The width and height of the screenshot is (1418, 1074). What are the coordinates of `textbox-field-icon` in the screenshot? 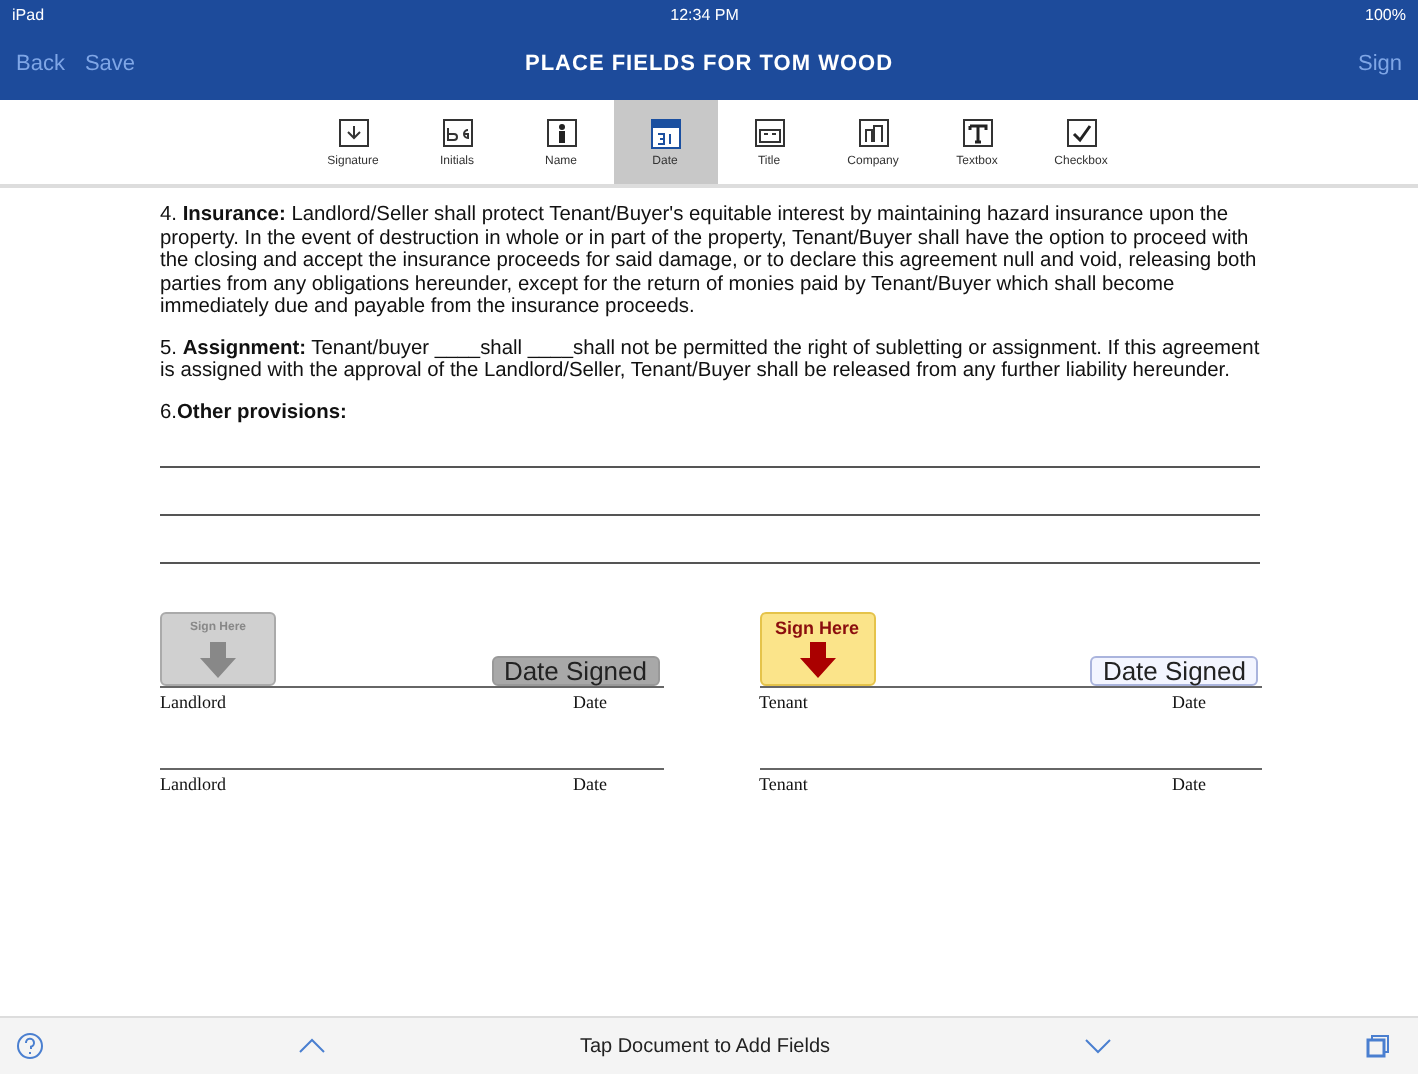 It's located at (977, 134).